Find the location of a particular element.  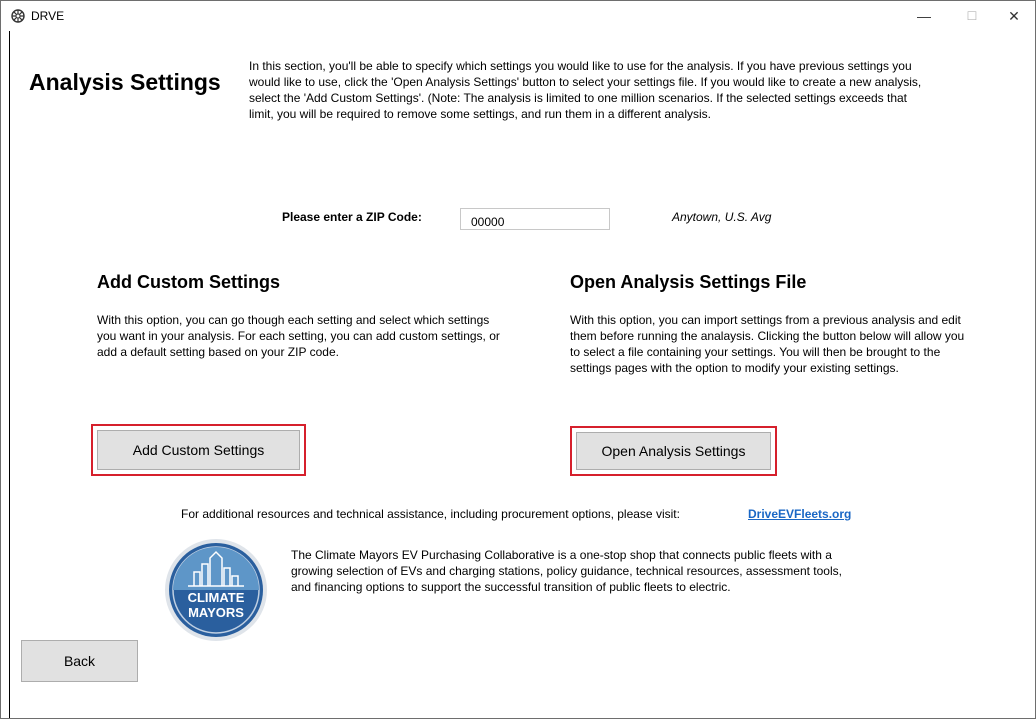

page-title: Analysis Settings is located at coordinates (125, 82).